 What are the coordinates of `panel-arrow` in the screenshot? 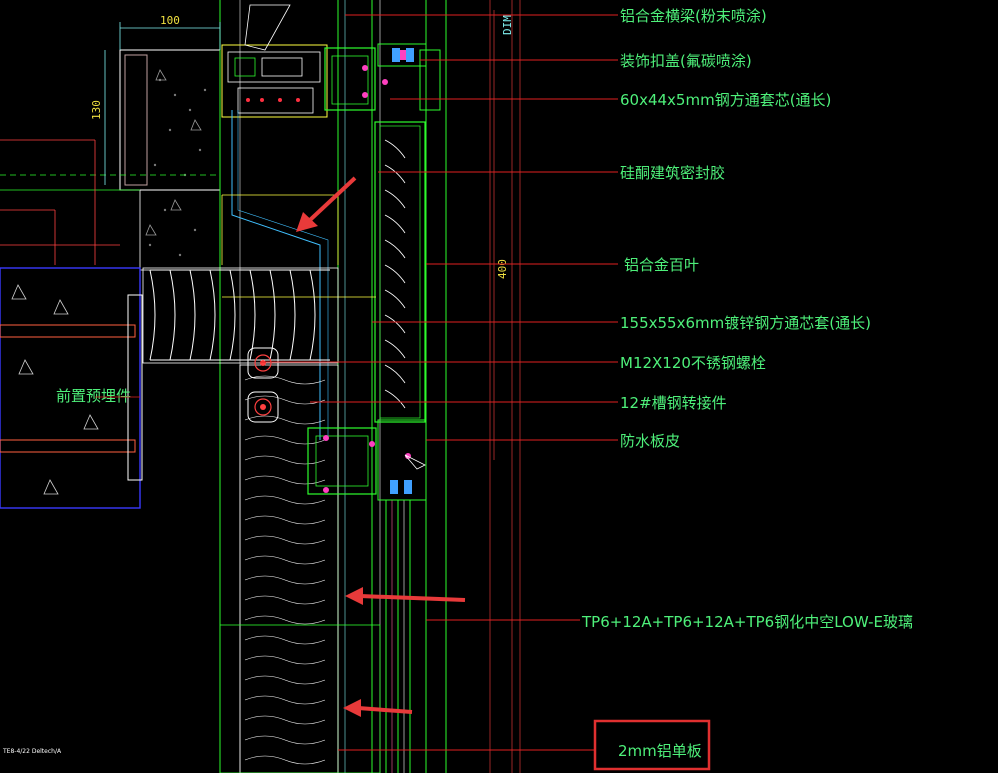 It's located at (378, 708).